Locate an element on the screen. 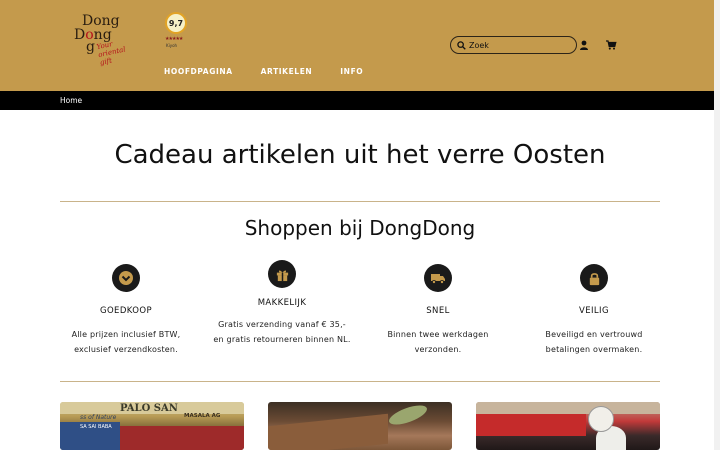 The image size is (720, 450). breadcrumb-bar: Home is located at coordinates (360, 100).